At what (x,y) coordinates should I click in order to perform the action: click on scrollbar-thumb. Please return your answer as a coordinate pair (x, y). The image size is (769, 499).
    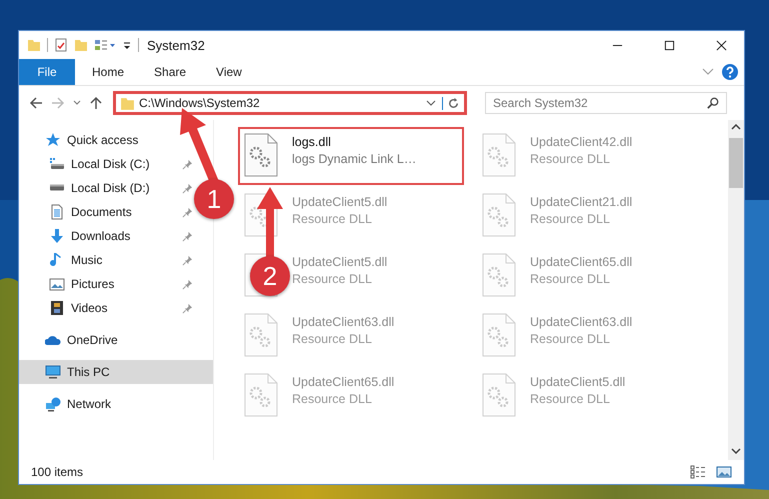
    Looking at the image, I should click on (736, 163).